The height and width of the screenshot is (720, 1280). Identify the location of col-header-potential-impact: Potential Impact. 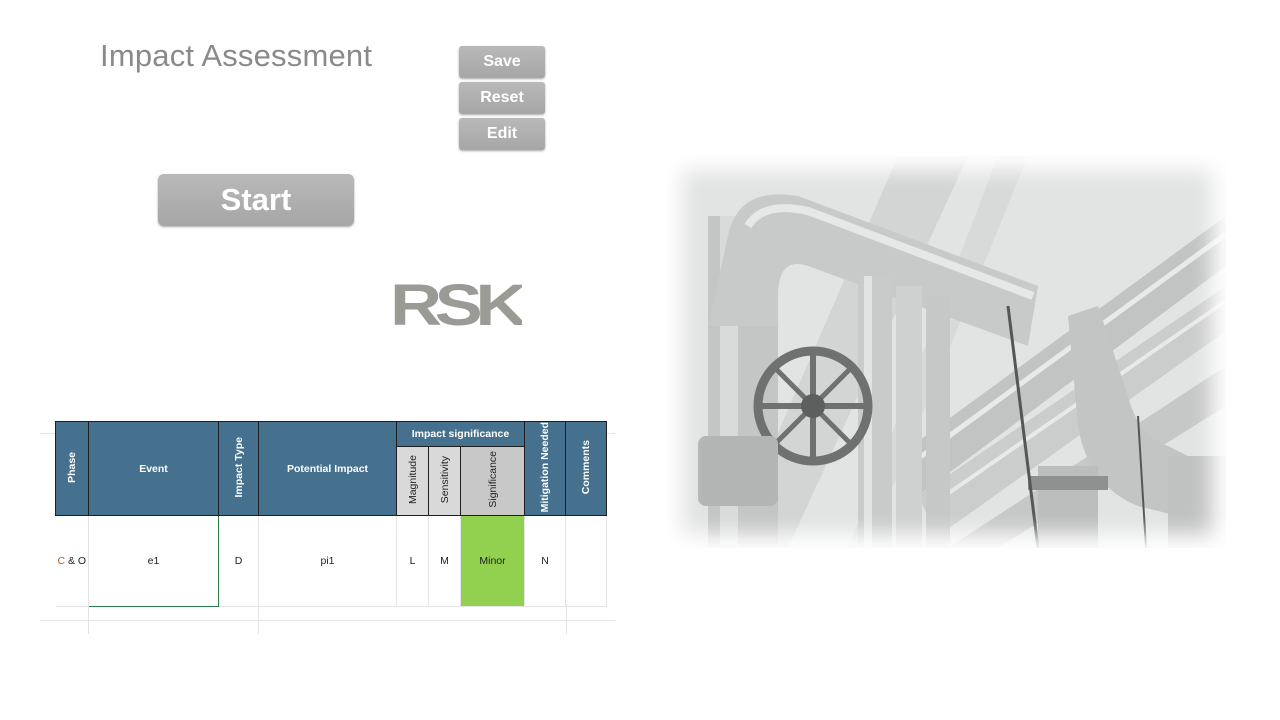
(327, 468).